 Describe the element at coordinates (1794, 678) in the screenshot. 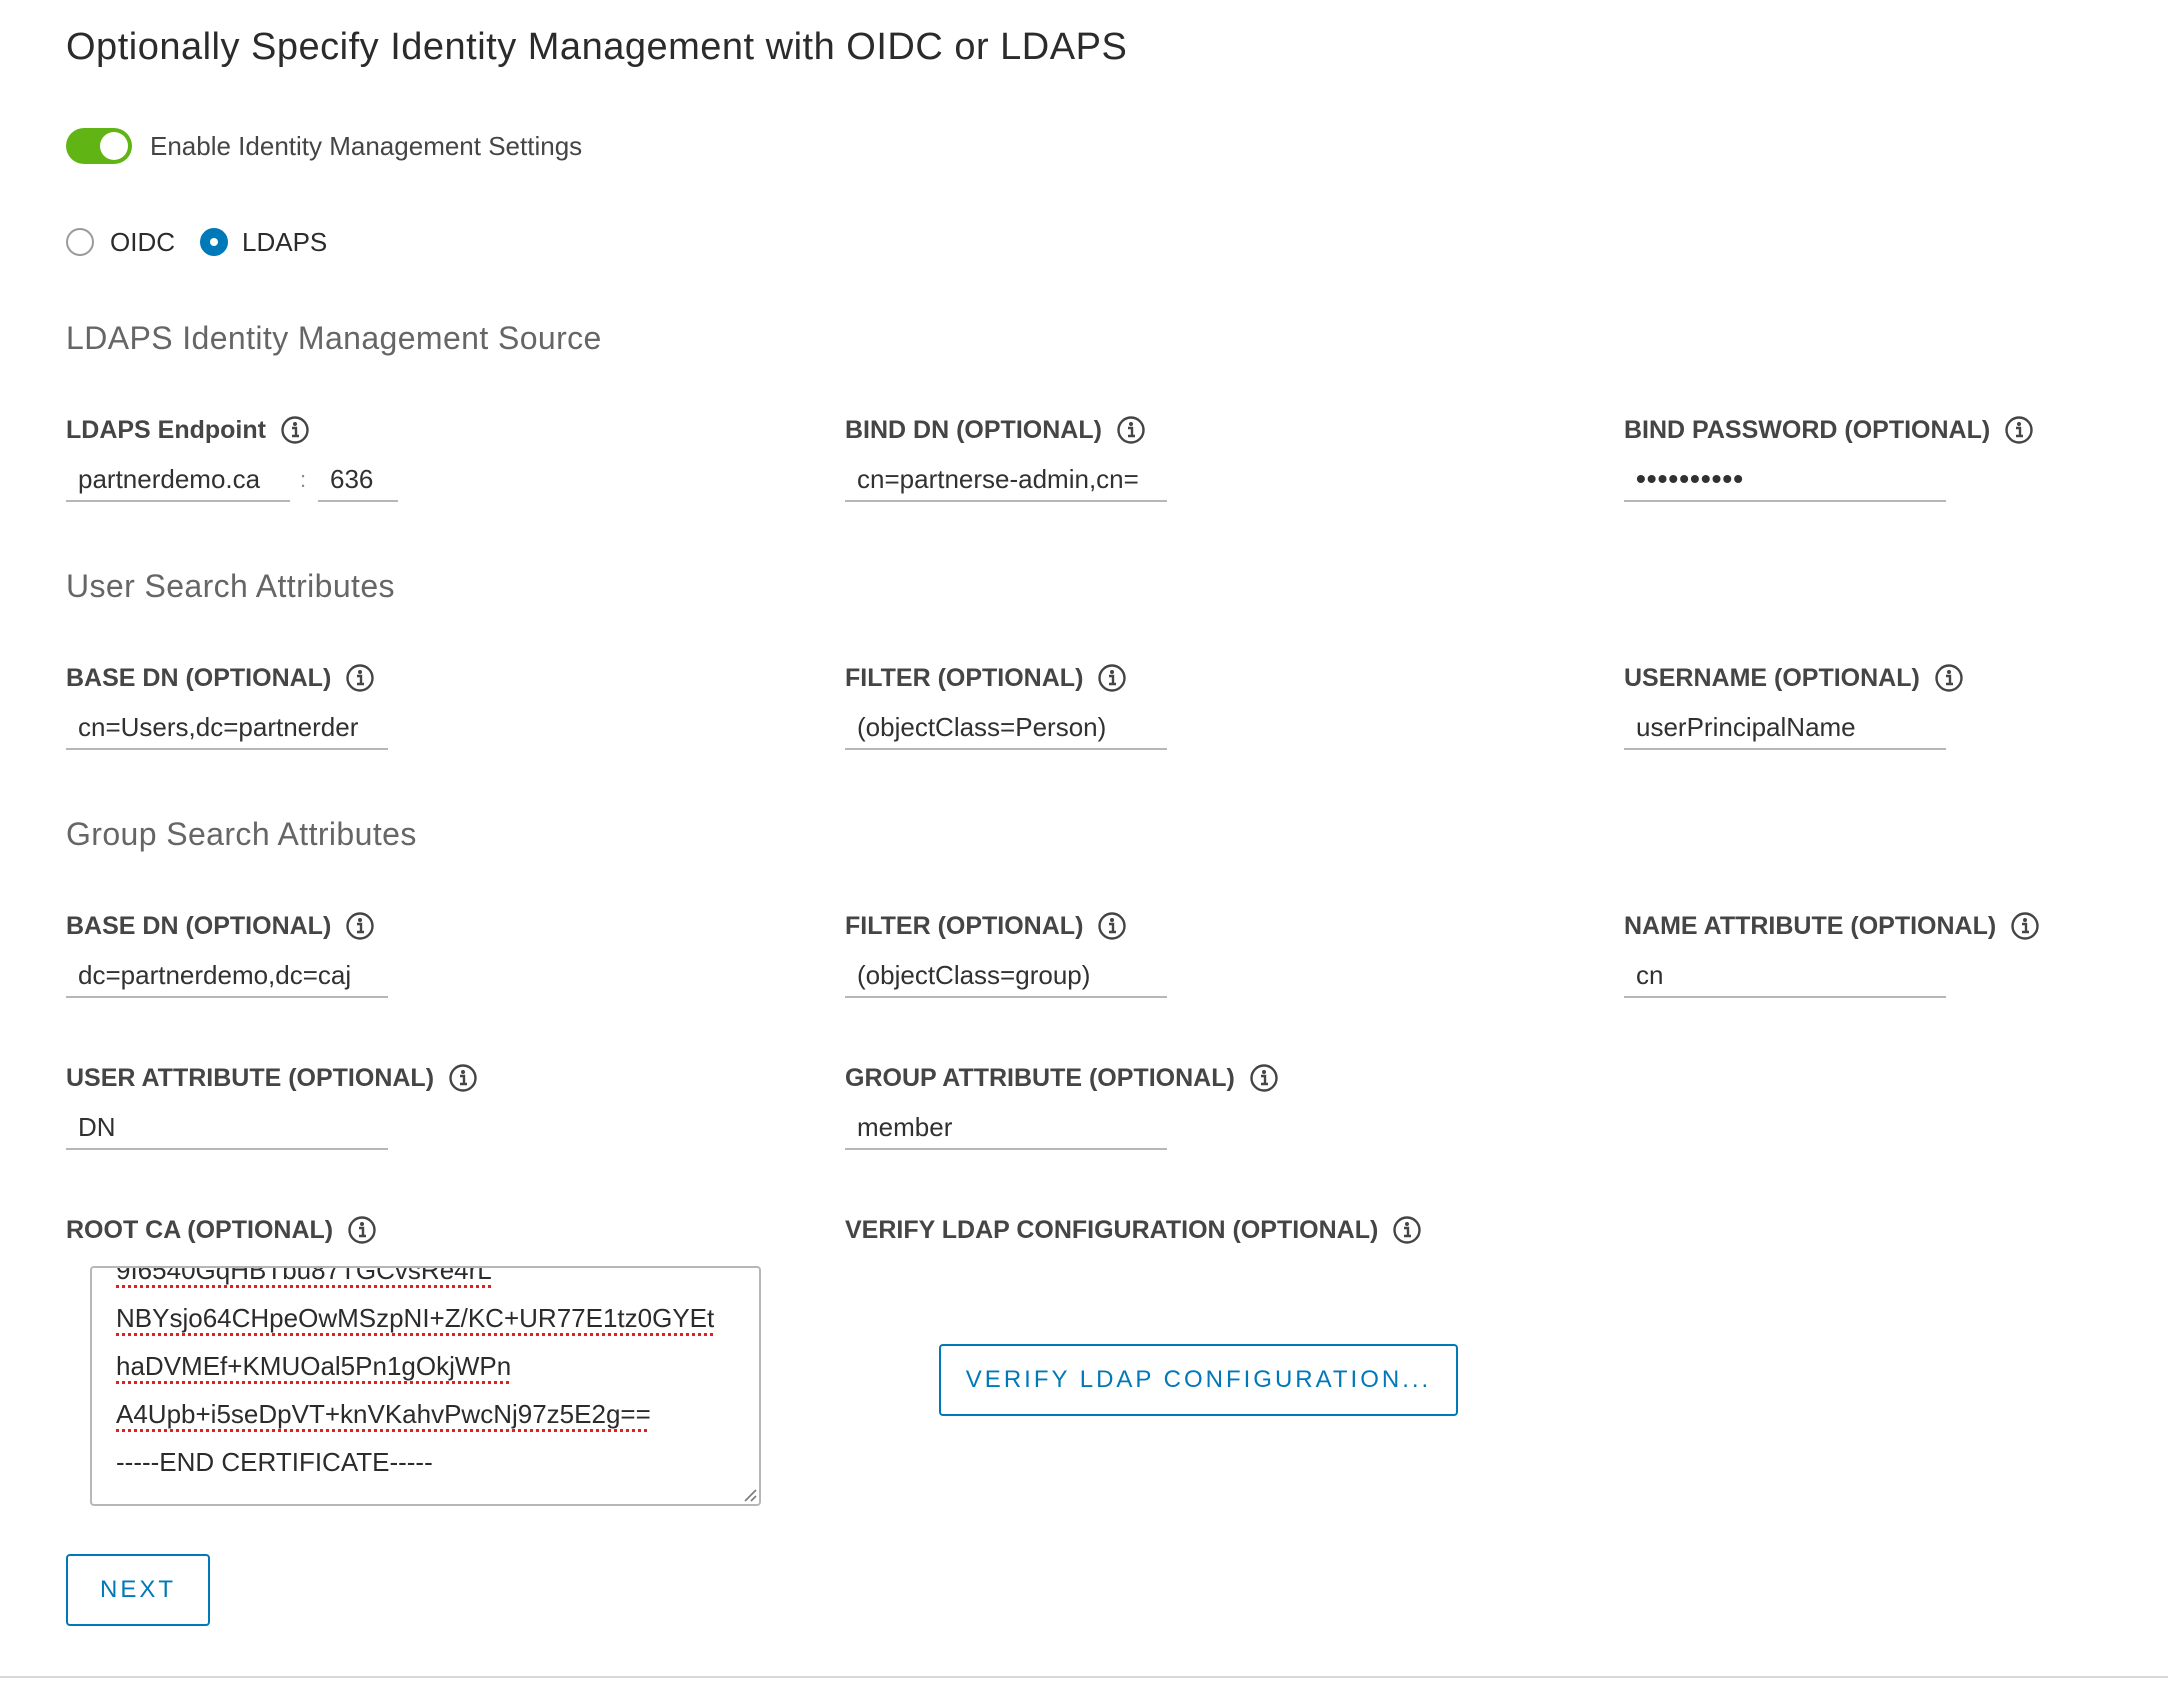

I see `username-label: USERNAME (OPTIONAL)` at that location.